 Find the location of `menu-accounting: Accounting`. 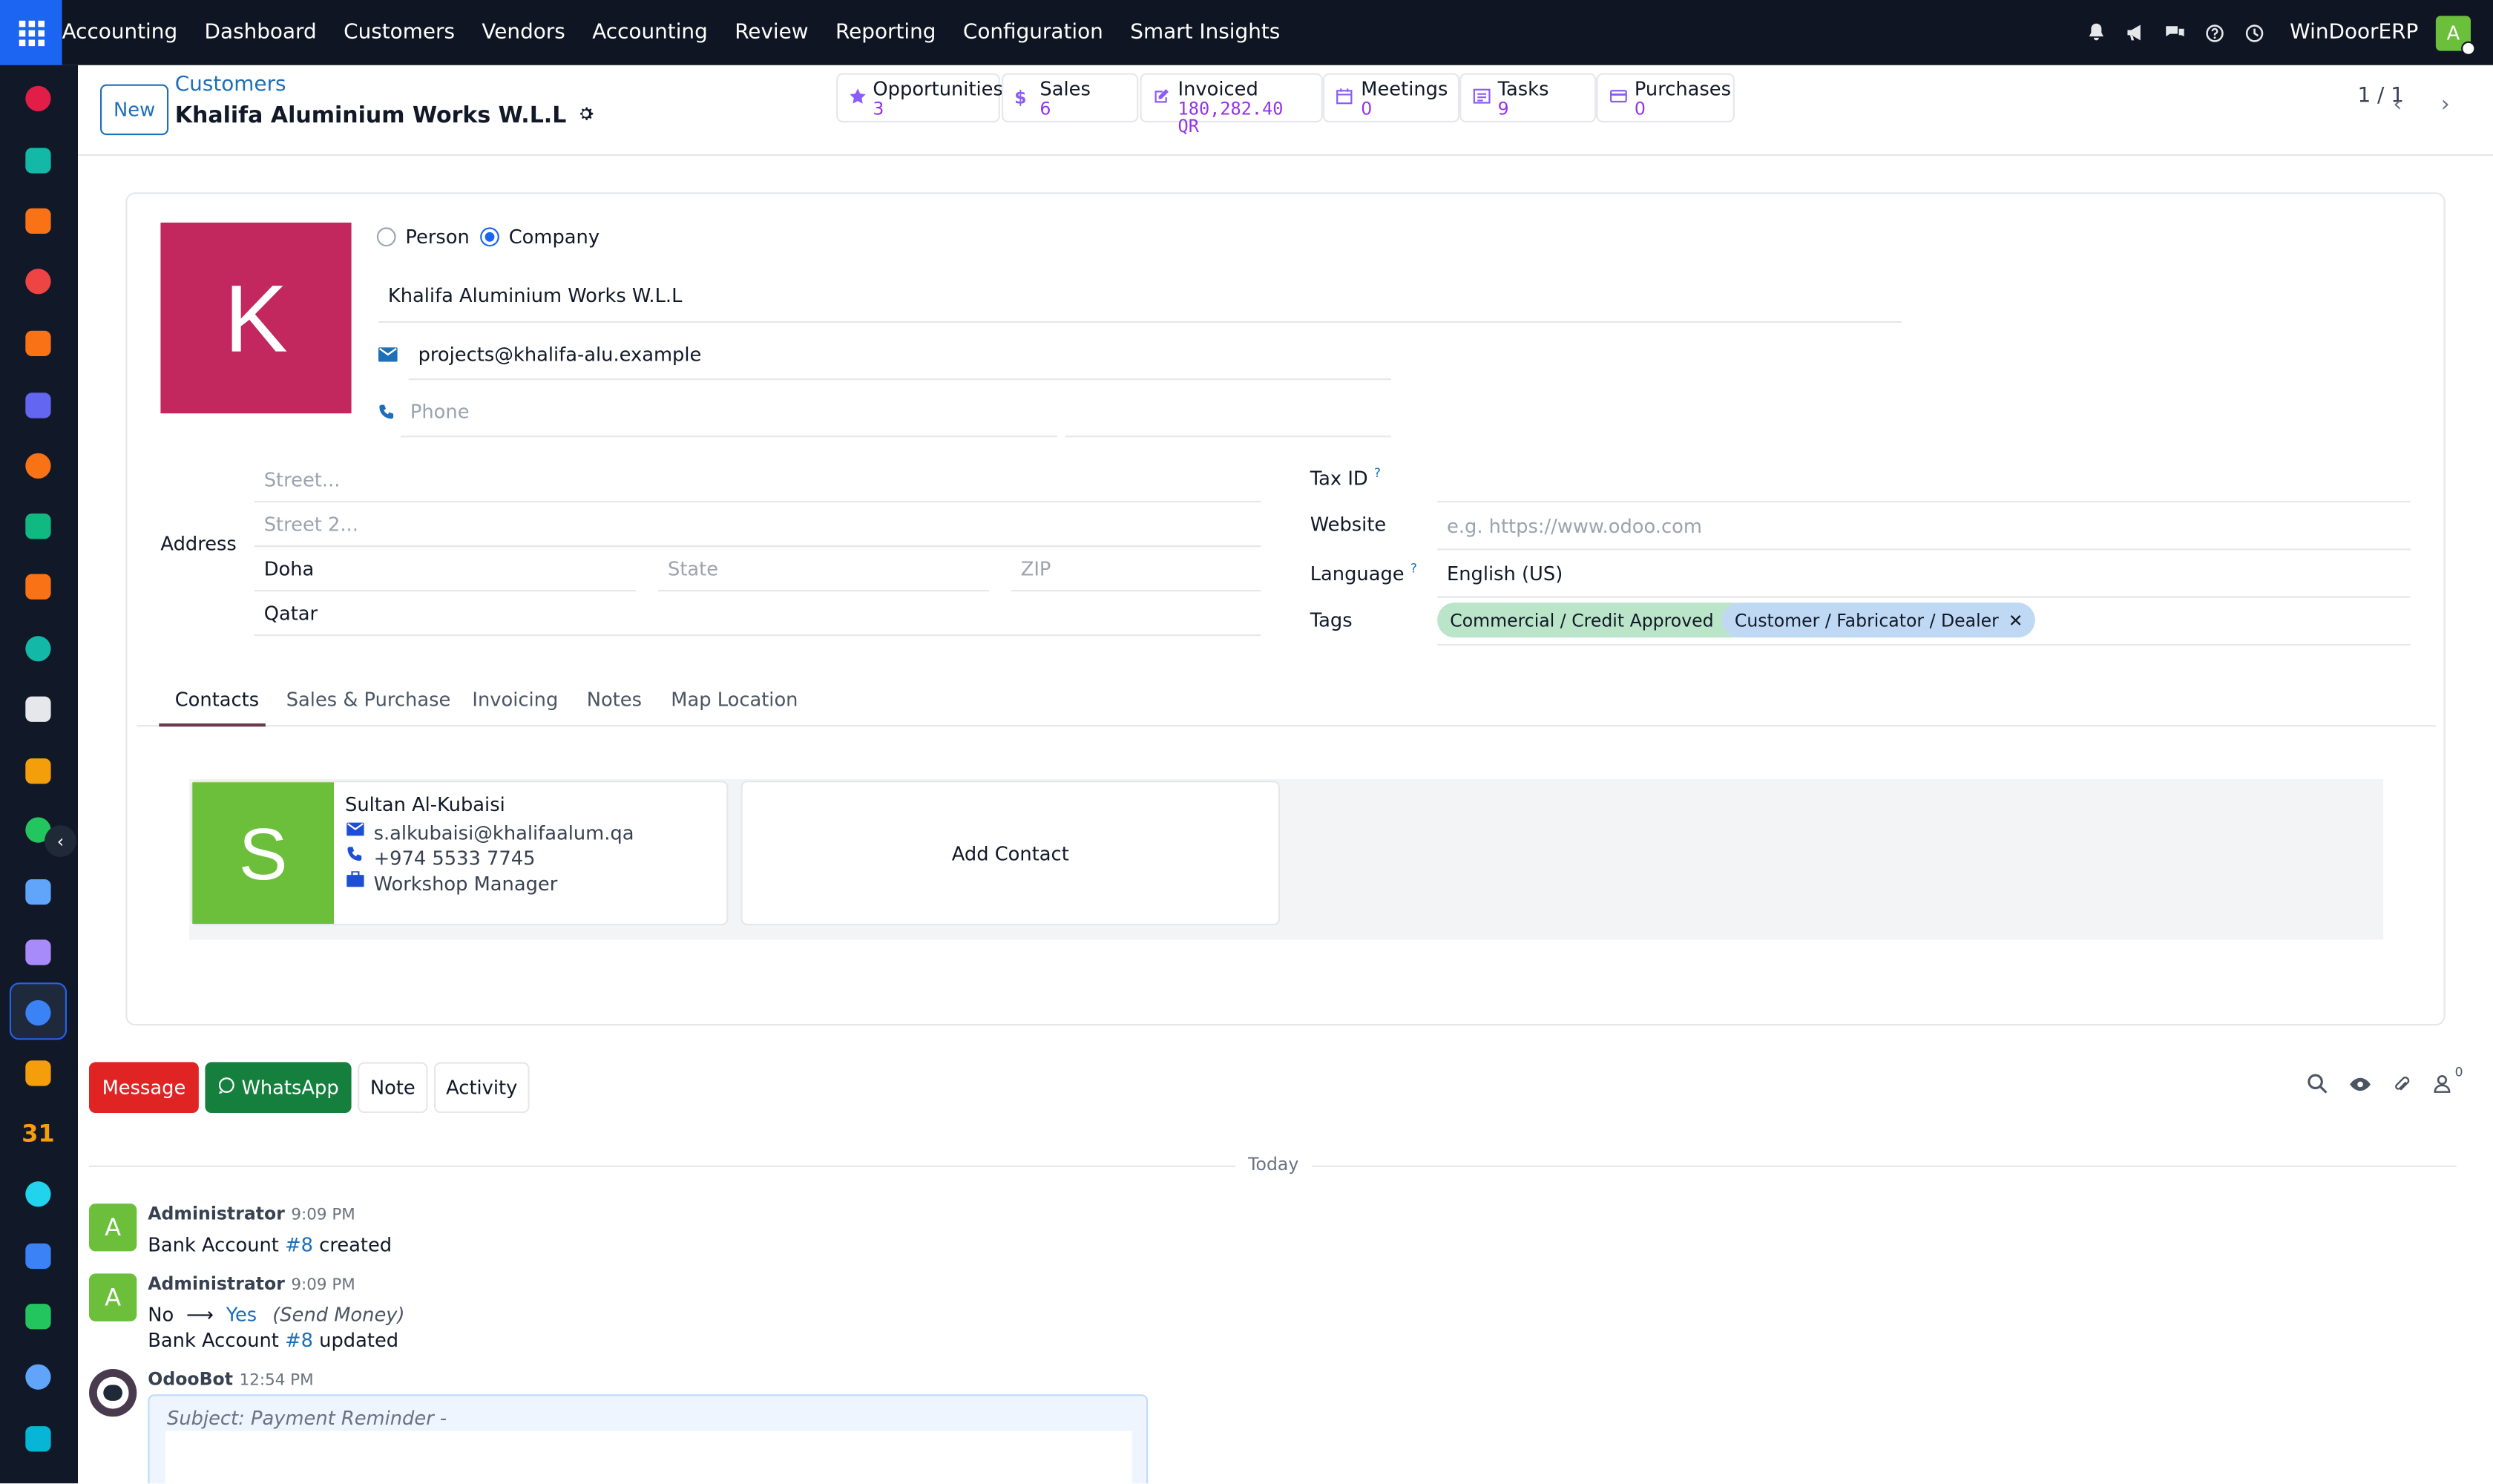

menu-accounting: Accounting is located at coordinates (650, 33).